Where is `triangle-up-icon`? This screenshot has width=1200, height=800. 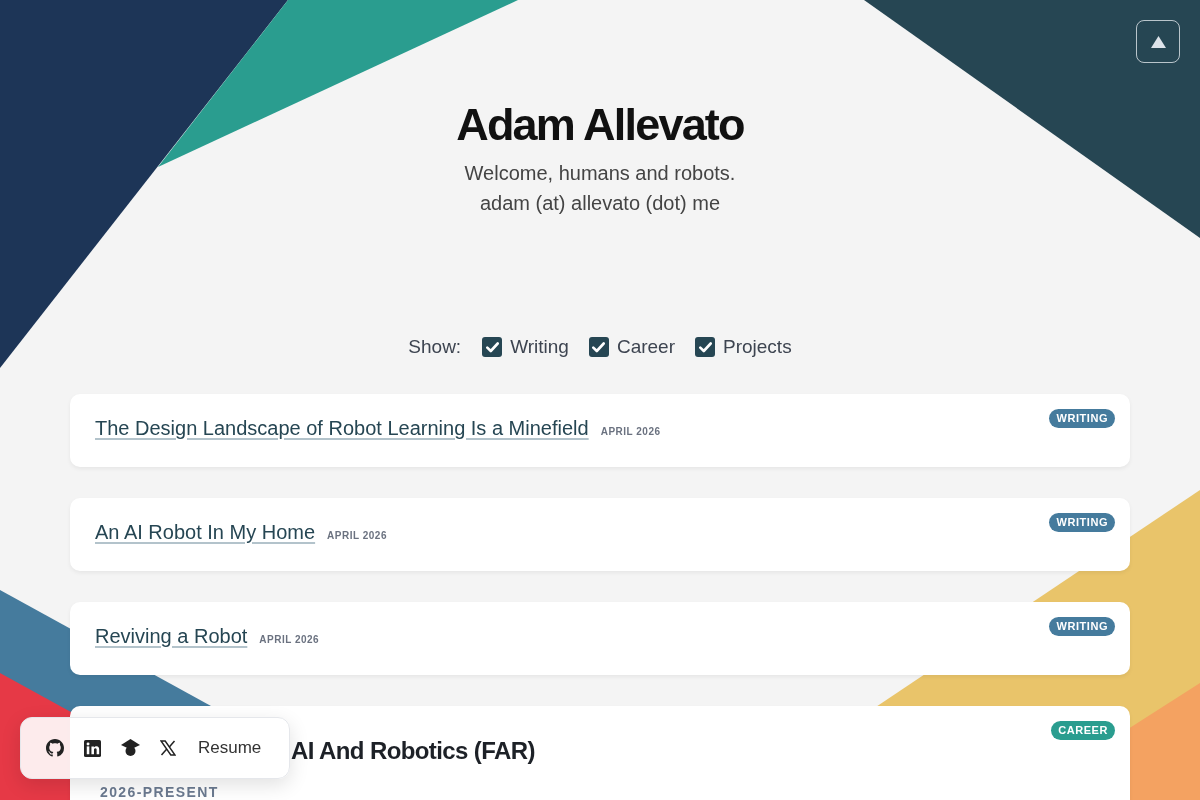 triangle-up-icon is located at coordinates (1158, 41).